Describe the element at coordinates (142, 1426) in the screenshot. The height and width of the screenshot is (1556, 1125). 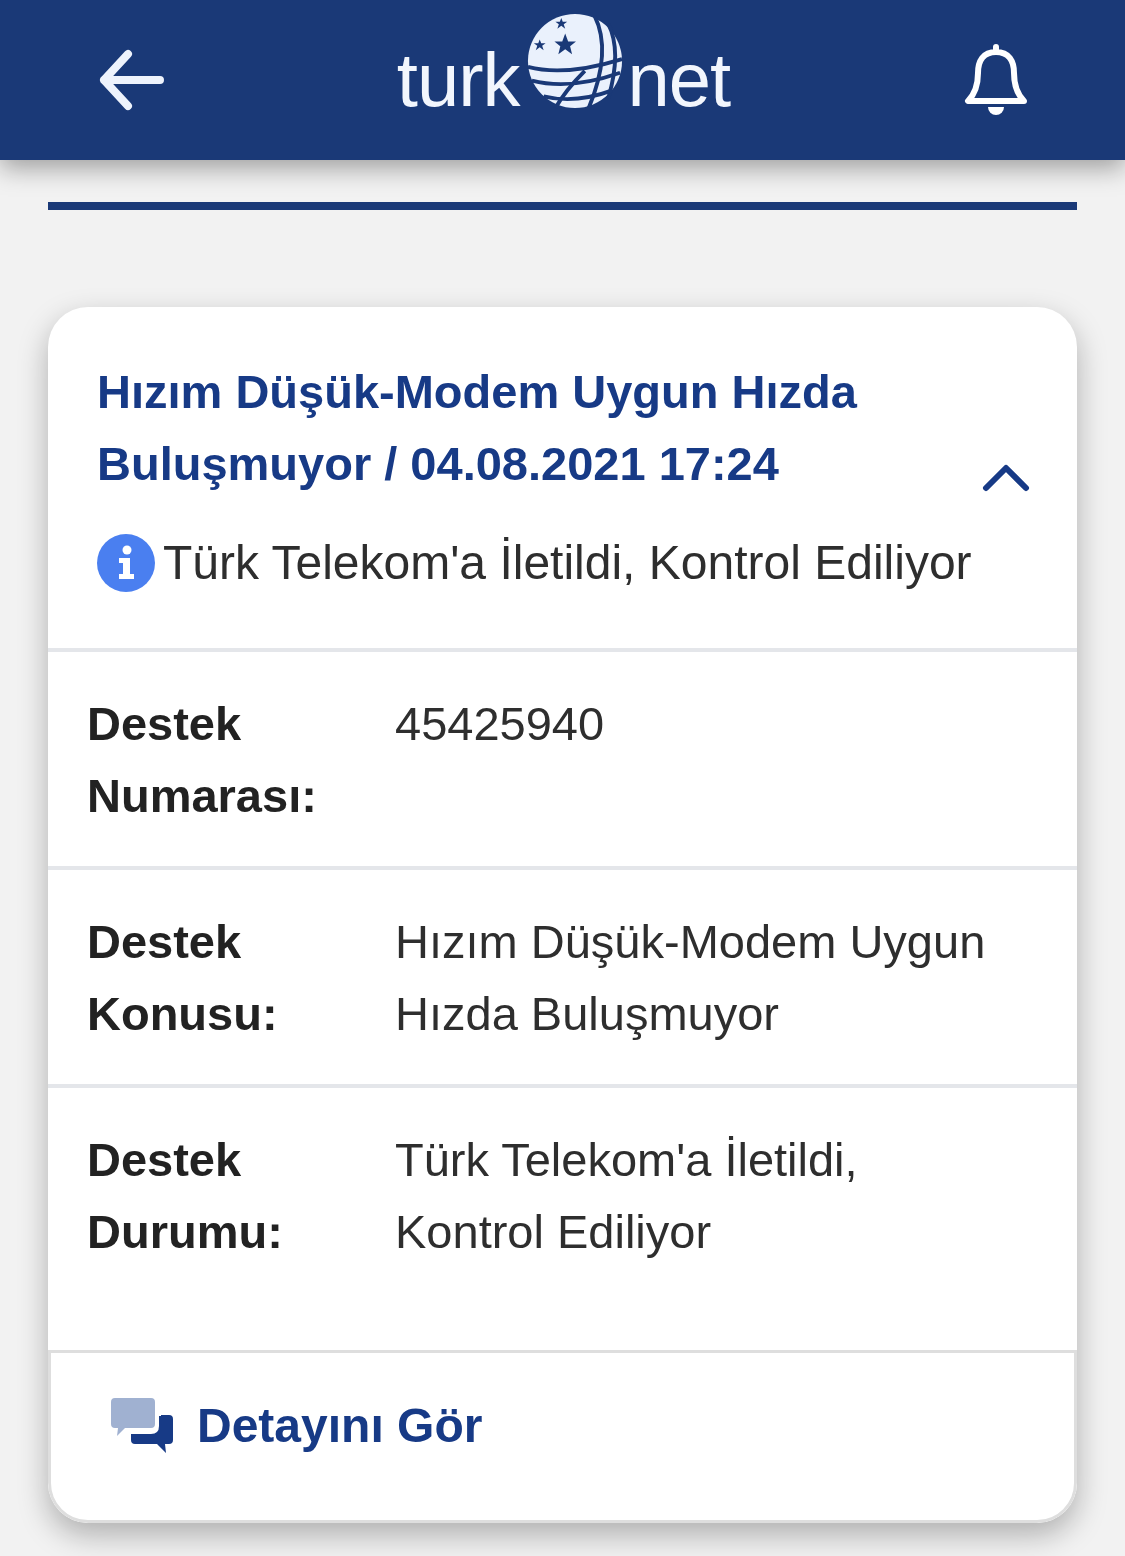
I see `chat-bubbles-icon` at that location.